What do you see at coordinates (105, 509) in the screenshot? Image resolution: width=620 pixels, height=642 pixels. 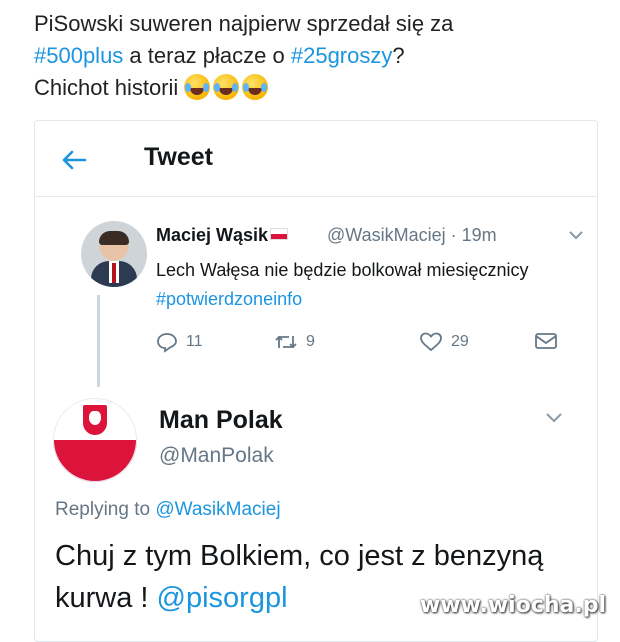 I see `replying-to-label: Replying to` at bounding box center [105, 509].